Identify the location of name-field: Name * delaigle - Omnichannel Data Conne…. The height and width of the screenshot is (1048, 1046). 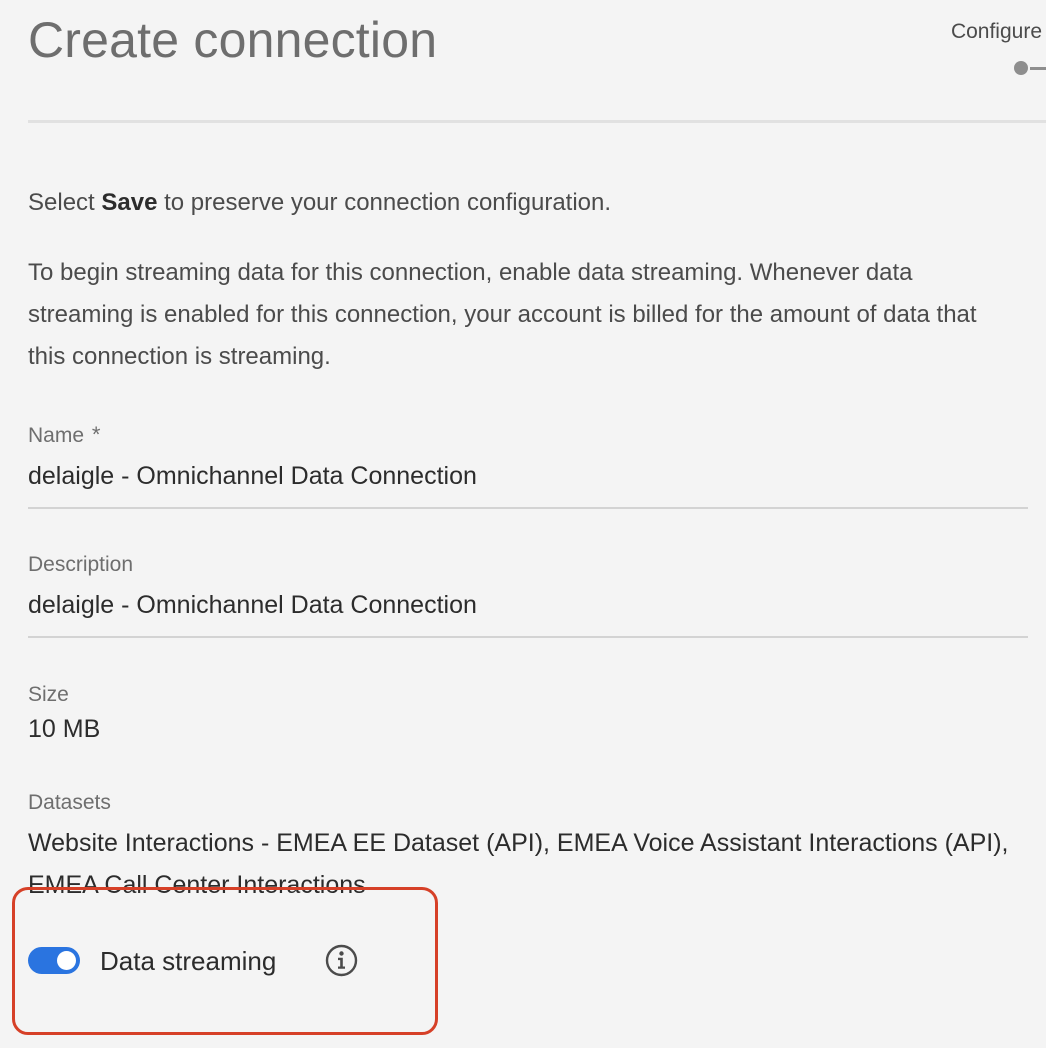
(528, 464).